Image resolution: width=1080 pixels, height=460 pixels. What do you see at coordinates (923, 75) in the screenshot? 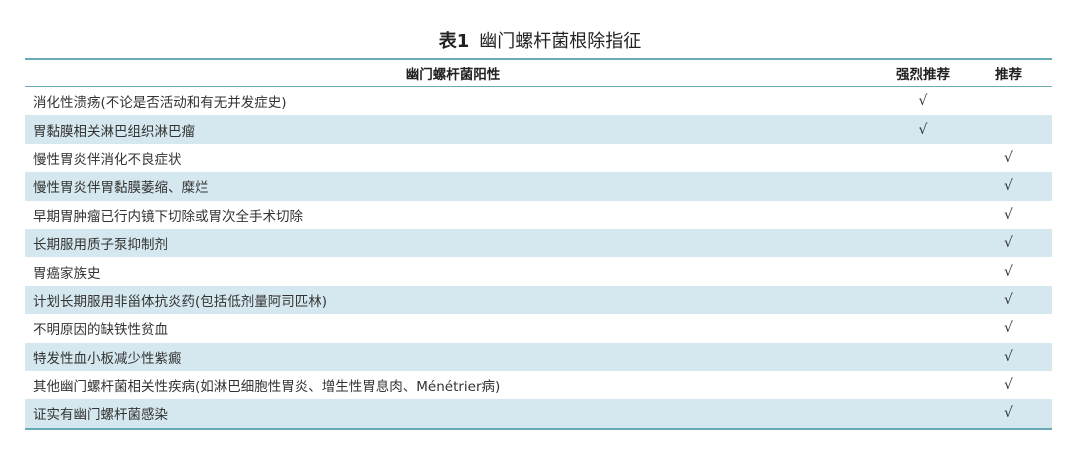
I see `header-strong-recommend: 强烈推荐` at bounding box center [923, 75].